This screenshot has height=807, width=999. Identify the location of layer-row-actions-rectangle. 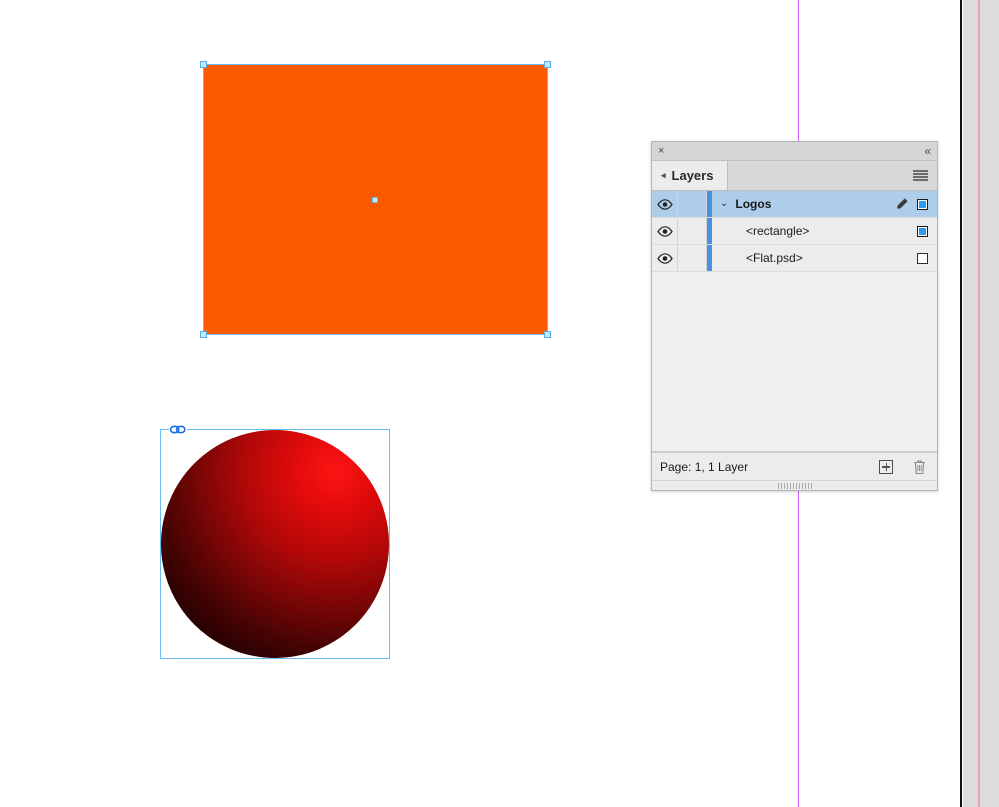
(927, 231).